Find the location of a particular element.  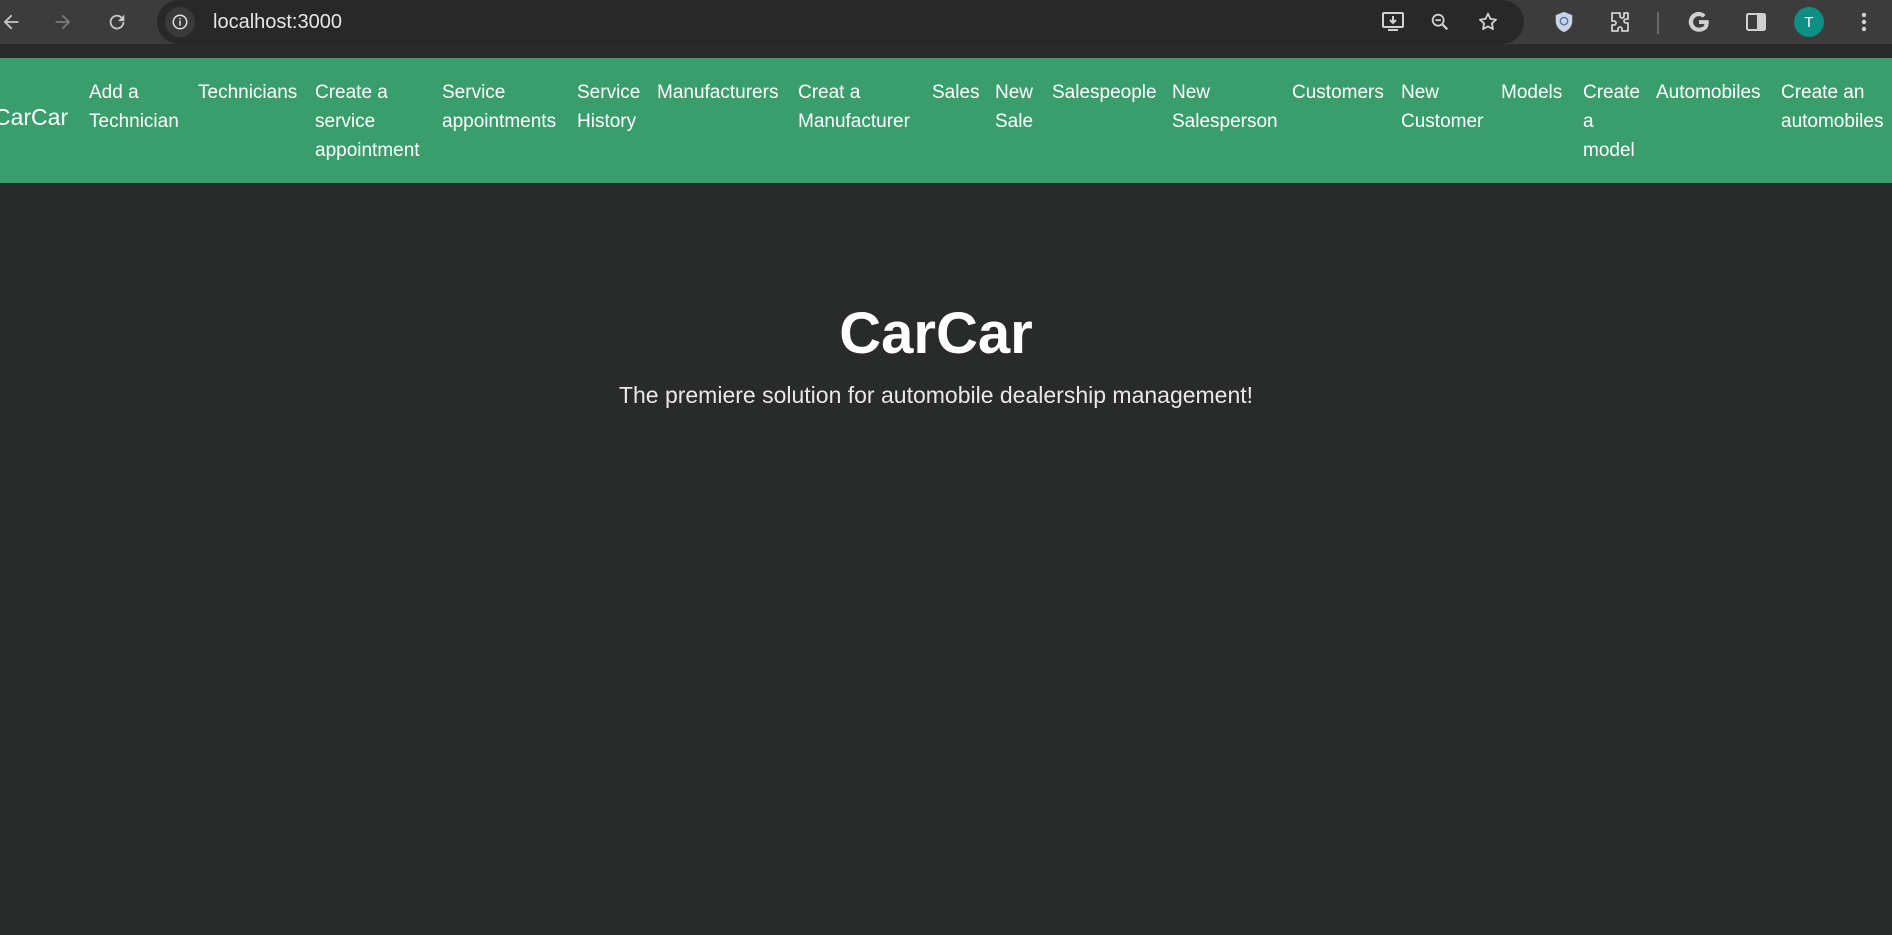

nav-link-service-appointments: Service appointments is located at coordinates (506, 107).